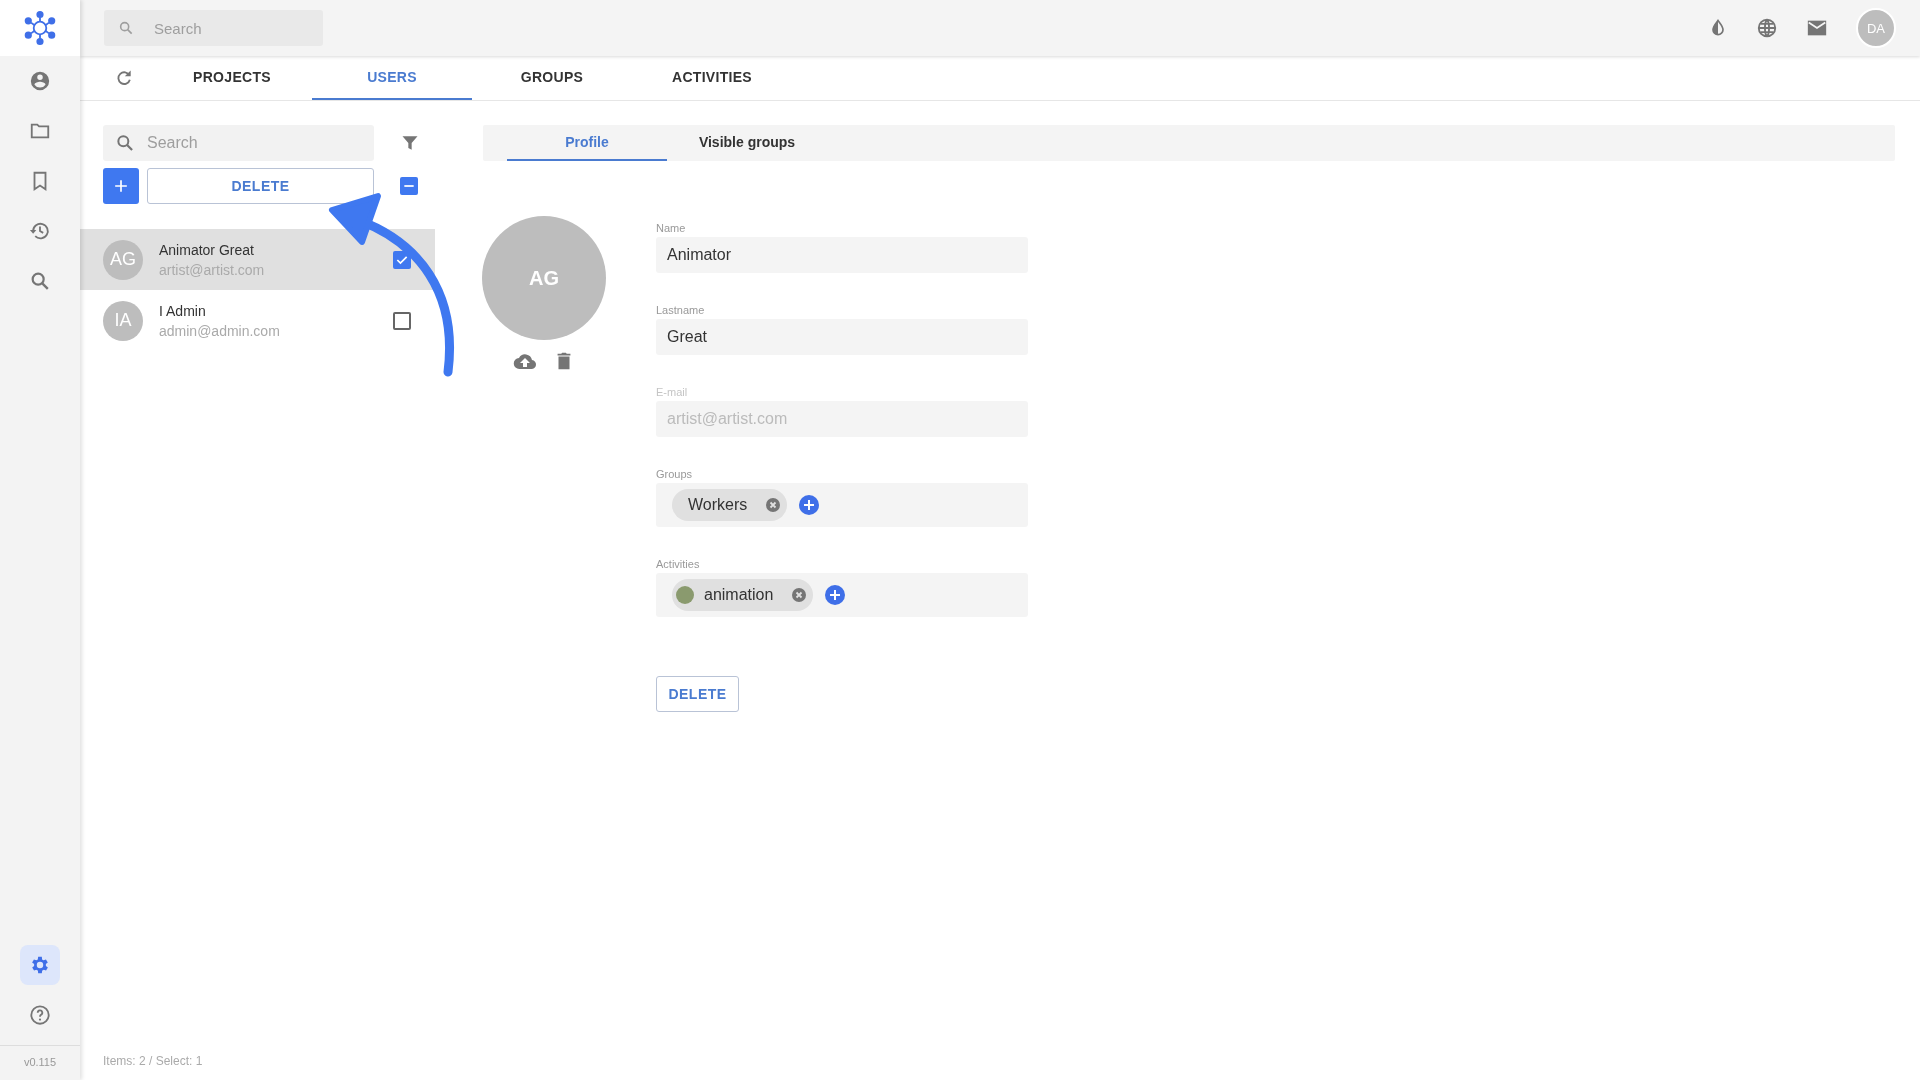 This screenshot has height=1080, width=1920. I want to click on sidebar-item-highlight, so click(40, 965).